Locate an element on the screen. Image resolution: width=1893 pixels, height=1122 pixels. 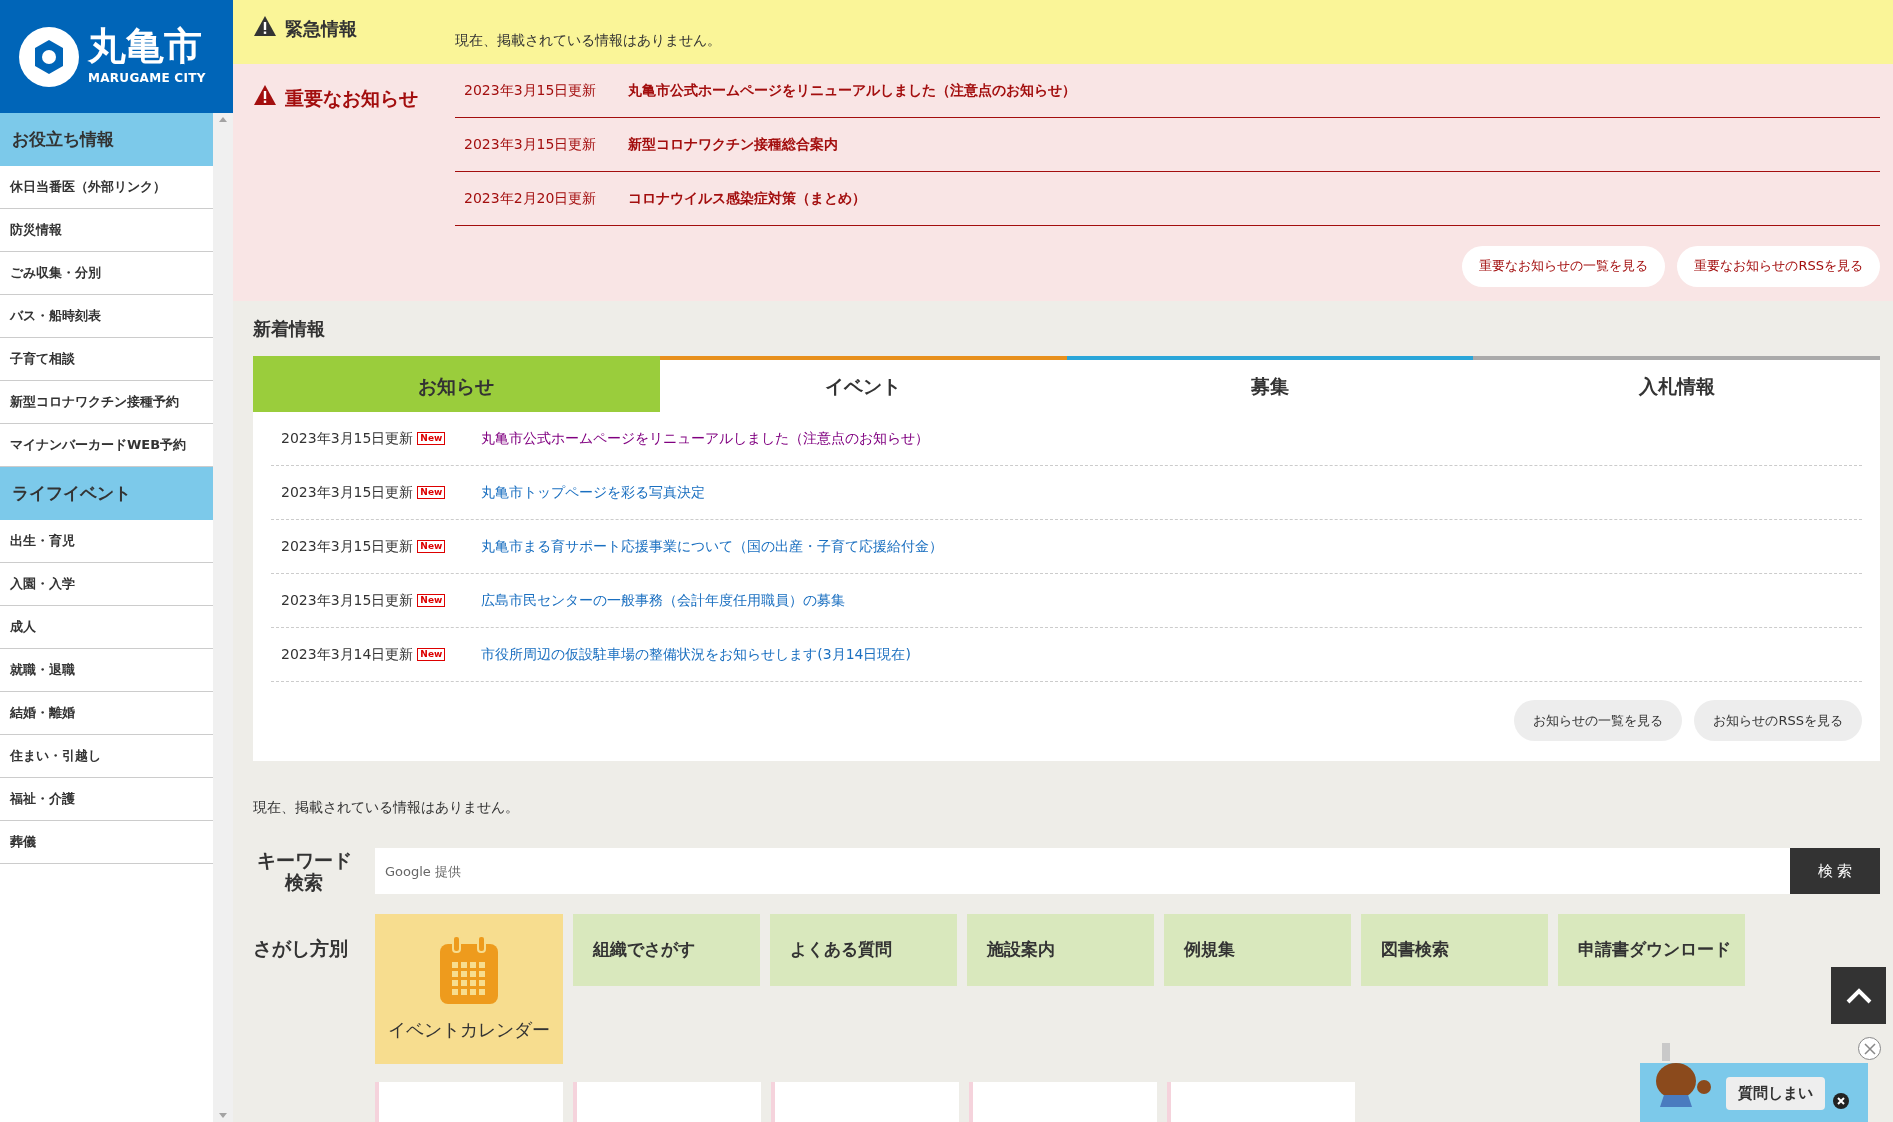
logo-emblem-icon is located at coordinates (49, 56).